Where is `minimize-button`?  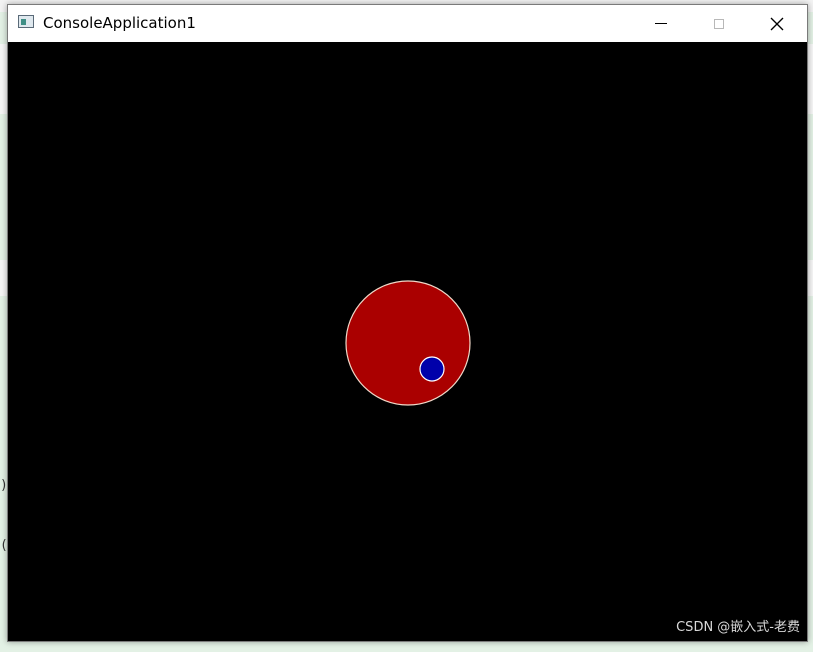 minimize-button is located at coordinates (661, 23).